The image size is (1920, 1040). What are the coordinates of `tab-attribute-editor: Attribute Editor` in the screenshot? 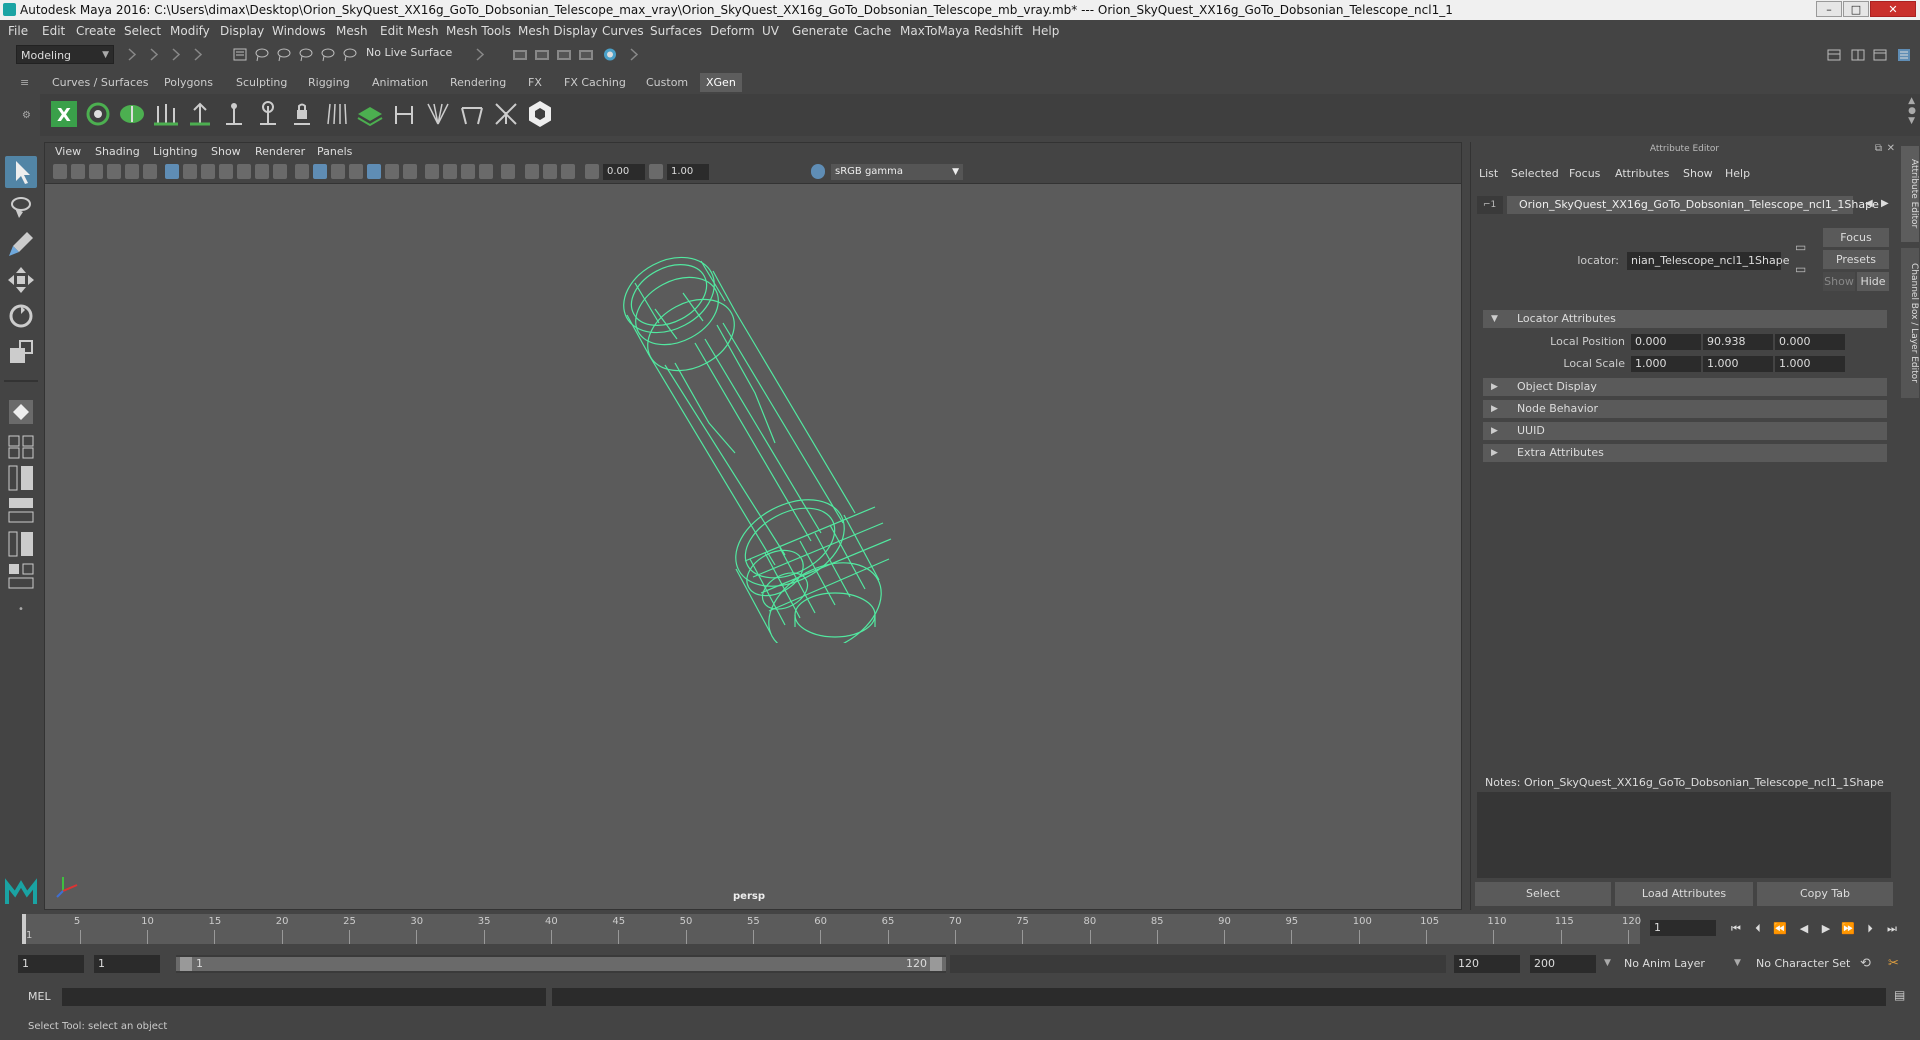 It's located at (1910, 194).